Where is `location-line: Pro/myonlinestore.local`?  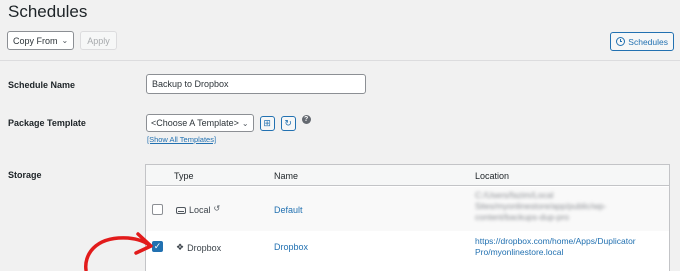 location-line: Pro/myonlinestore.local is located at coordinates (519, 252).